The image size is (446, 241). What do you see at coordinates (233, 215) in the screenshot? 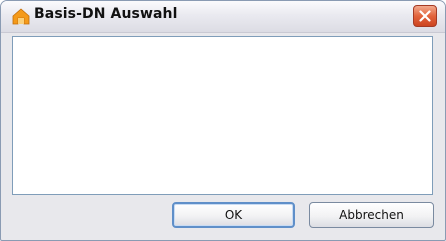
I see `ok-button: OK` at bounding box center [233, 215].